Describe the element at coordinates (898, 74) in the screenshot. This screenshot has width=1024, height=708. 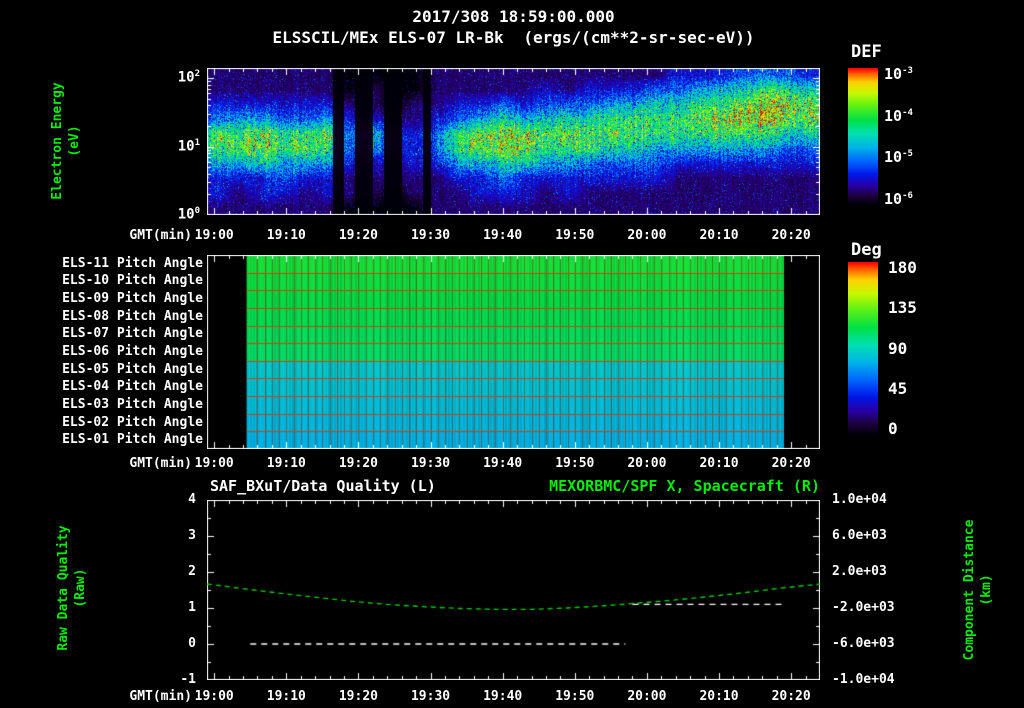
I see `def-colorbar-tick-0: 10-3` at that location.